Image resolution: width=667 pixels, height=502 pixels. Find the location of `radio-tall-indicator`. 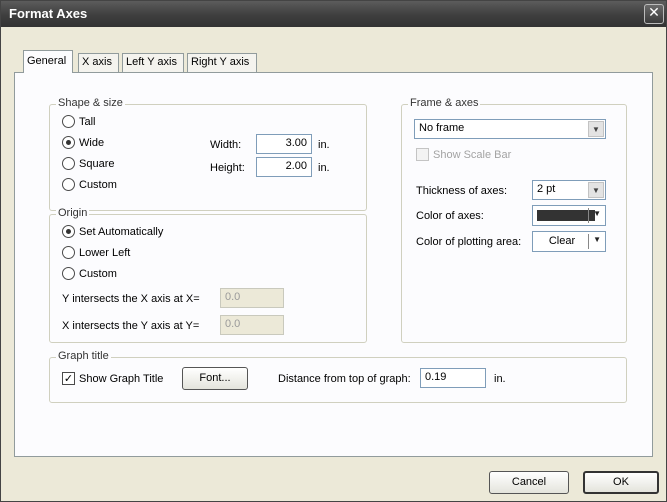

radio-tall-indicator is located at coordinates (68, 121).